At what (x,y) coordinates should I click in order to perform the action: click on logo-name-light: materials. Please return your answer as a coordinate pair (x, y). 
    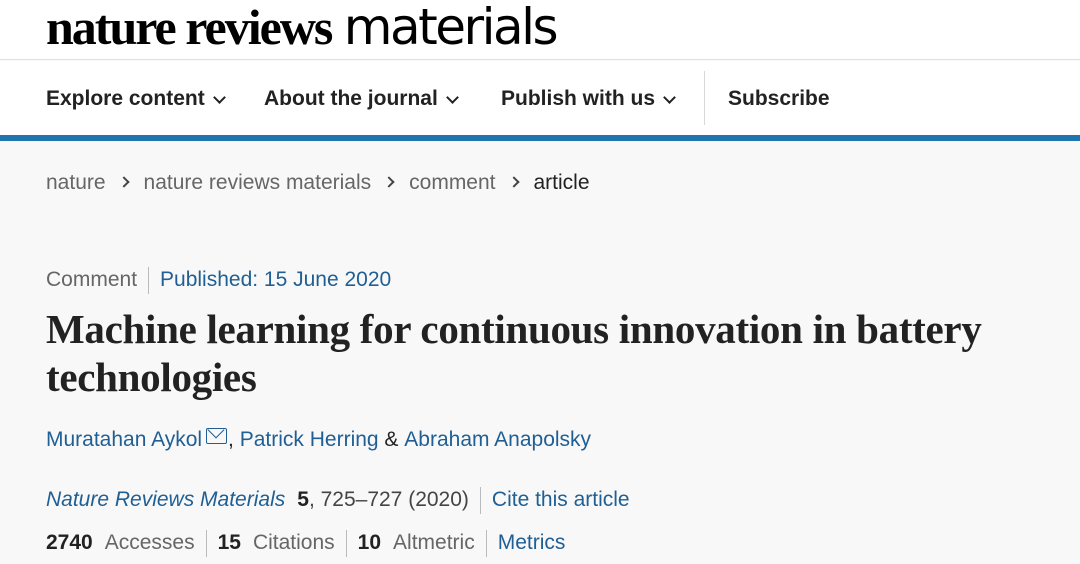
    Looking at the image, I should click on (451, 28).